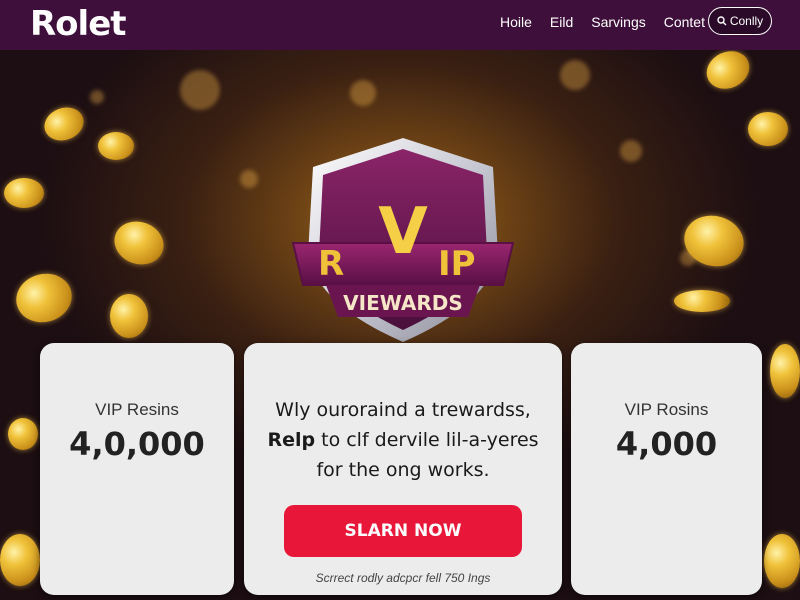  I want to click on stat-label: VIP Resins, so click(137, 409).